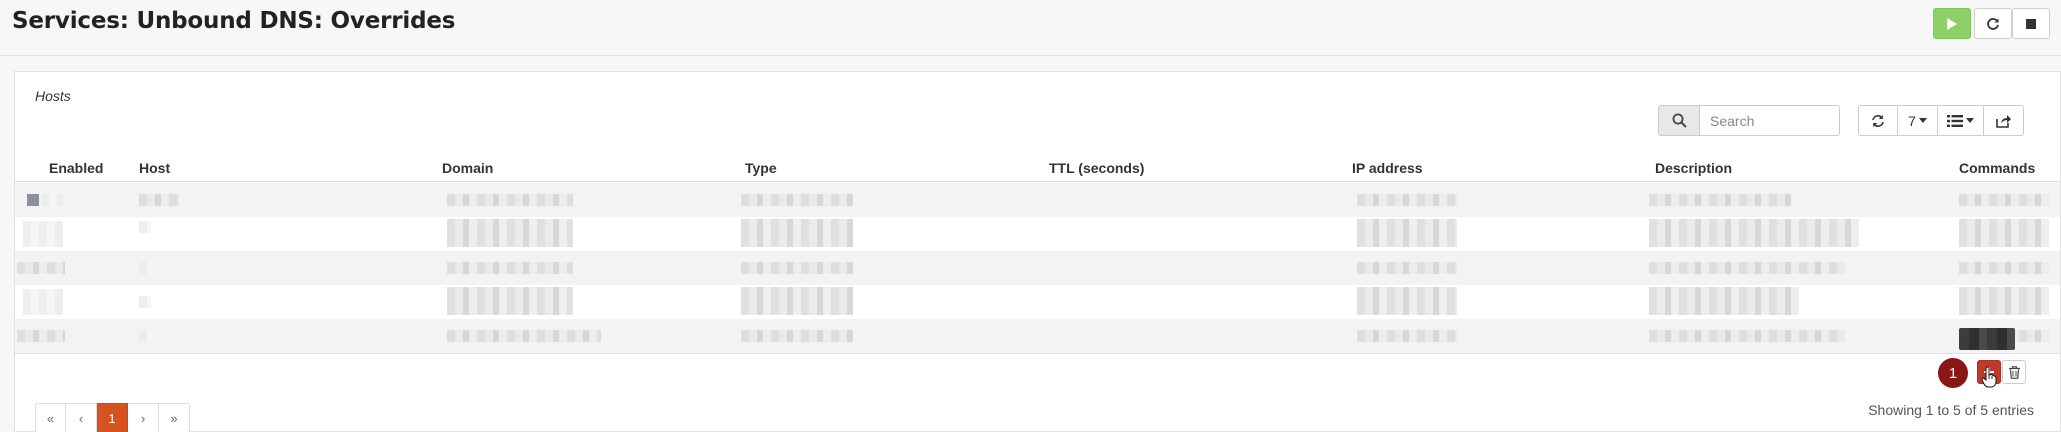 This screenshot has width=2061, height=432. What do you see at coordinates (1912, 120) in the screenshot?
I see `rows-per-page-value: 7` at bounding box center [1912, 120].